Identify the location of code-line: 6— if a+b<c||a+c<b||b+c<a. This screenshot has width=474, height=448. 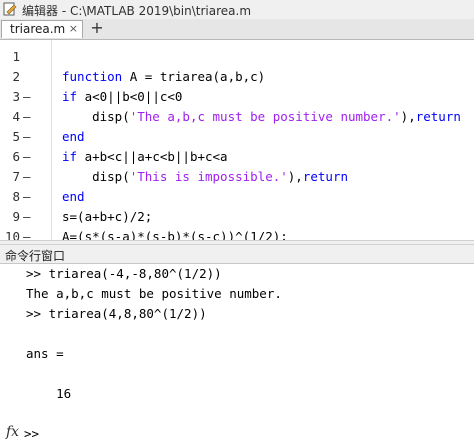
(237, 157).